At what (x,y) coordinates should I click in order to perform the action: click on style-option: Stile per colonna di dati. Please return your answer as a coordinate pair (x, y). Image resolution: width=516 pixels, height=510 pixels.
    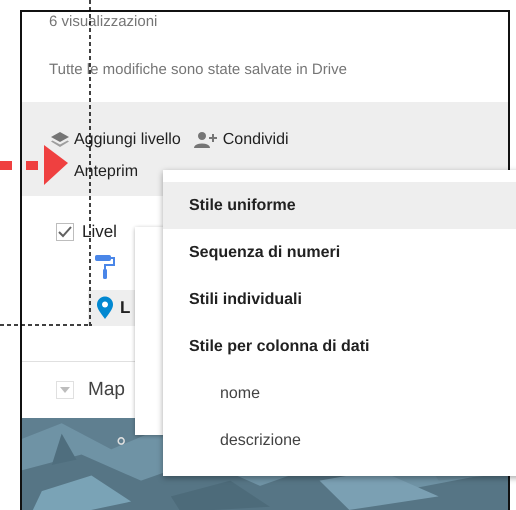
    Looking at the image, I should click on (339, 346).